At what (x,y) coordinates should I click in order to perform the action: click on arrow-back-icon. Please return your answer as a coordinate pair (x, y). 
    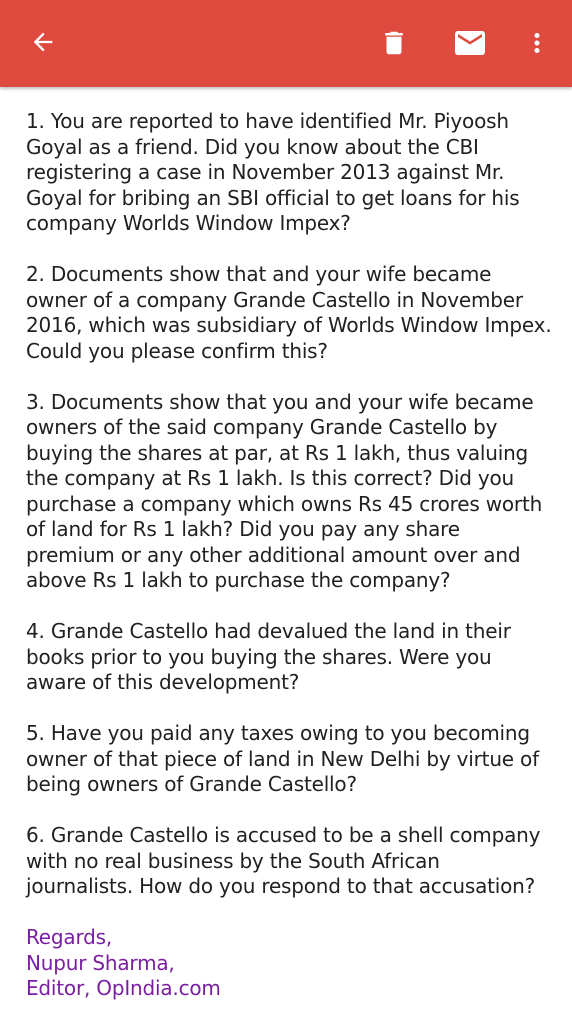
    Looking at the image, I should click on (43, 42).